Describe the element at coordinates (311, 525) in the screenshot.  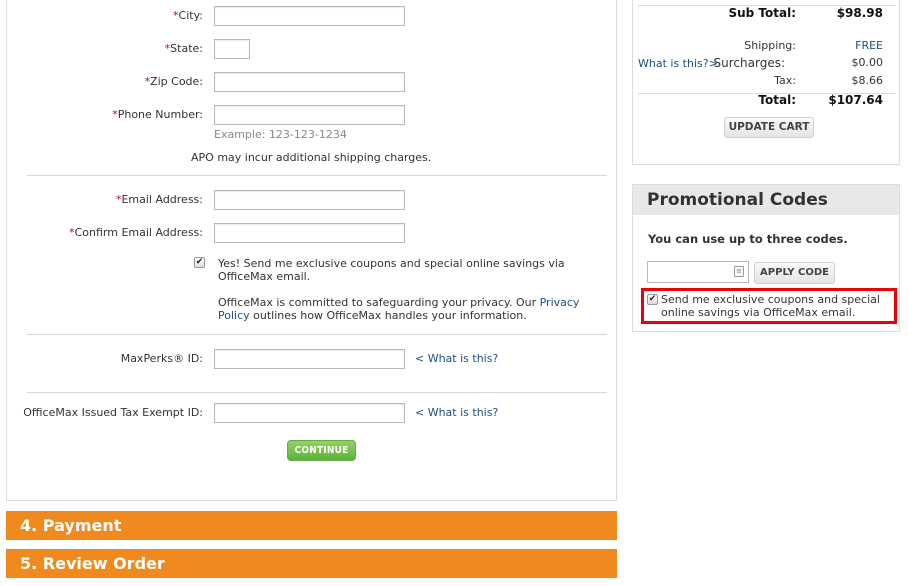
I see `step-payment: 4. Payment` at that location.